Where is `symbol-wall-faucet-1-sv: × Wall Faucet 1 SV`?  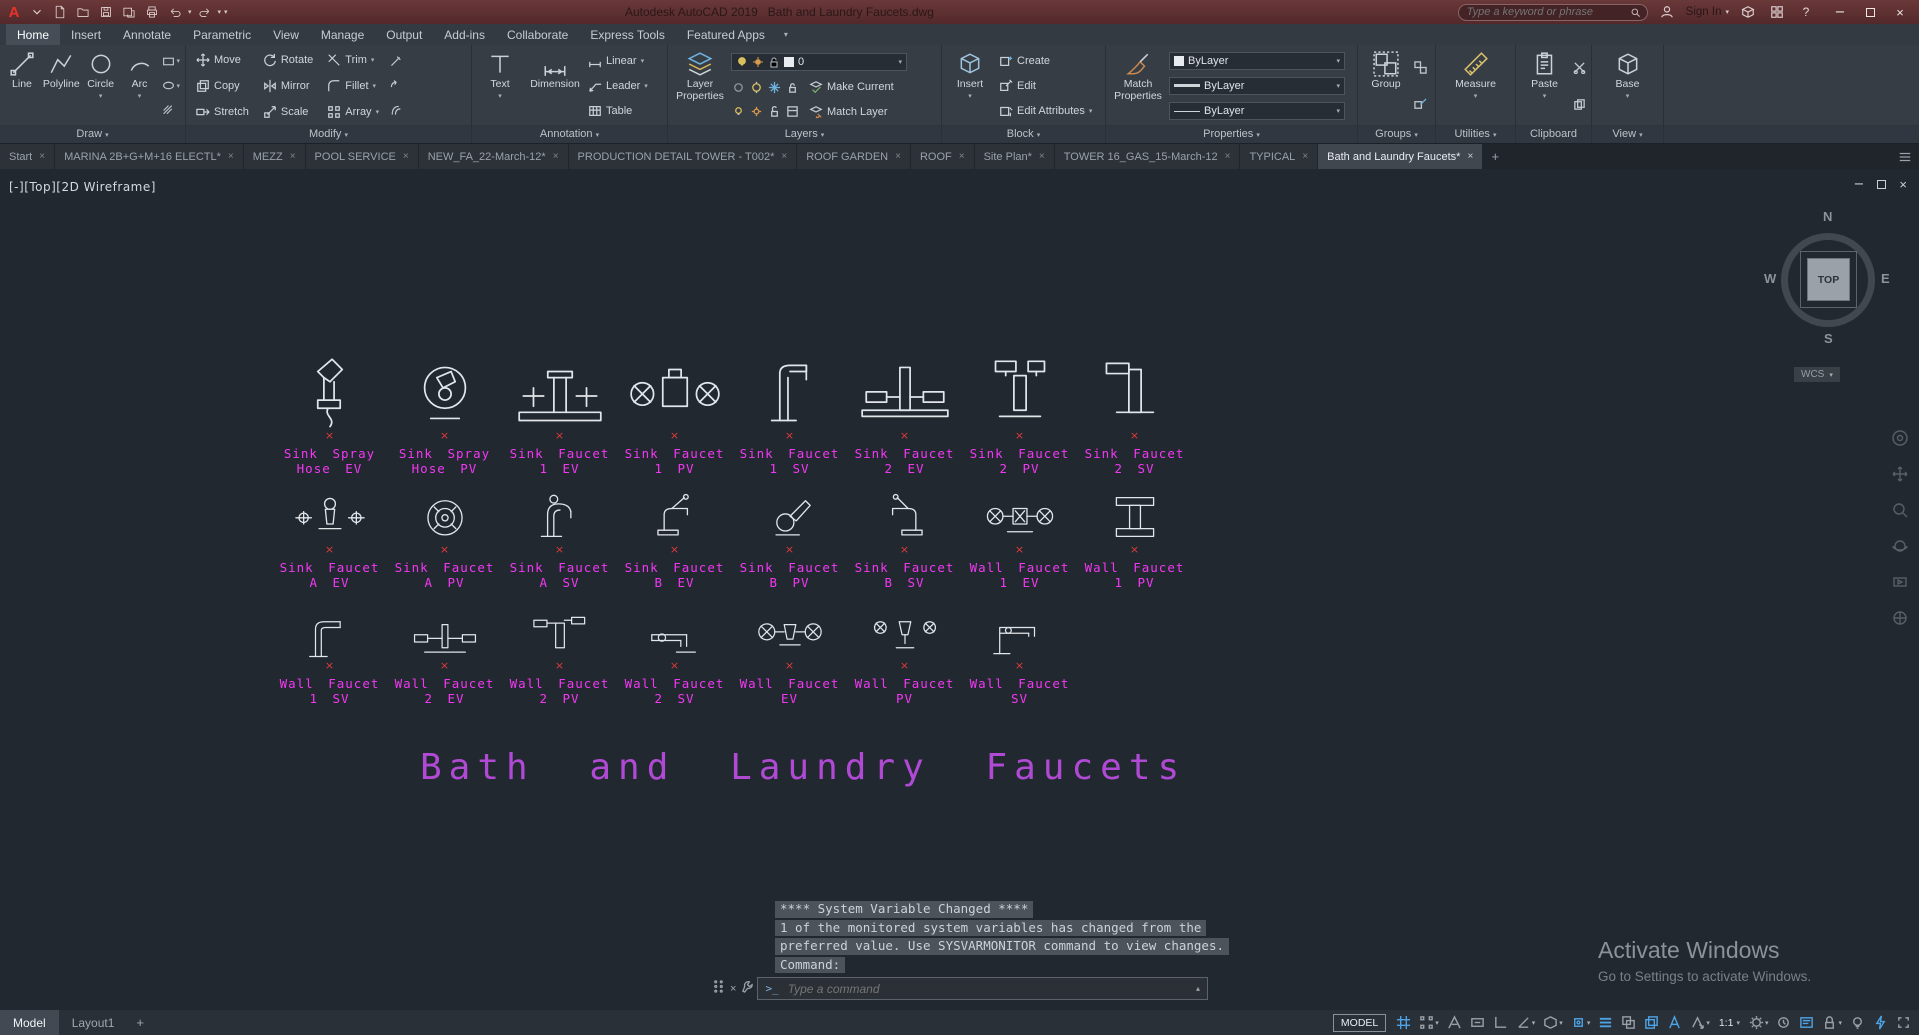 symbol-wall-faucet-1-sv: × Wall Faucet 1 SV is located at coordinates (329, 658).